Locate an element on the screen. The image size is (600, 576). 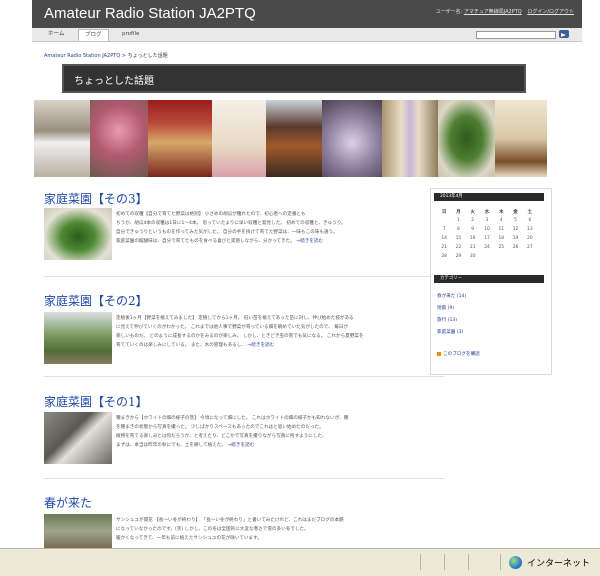
calendar-day: 3 is located at coordinates (487, 220).